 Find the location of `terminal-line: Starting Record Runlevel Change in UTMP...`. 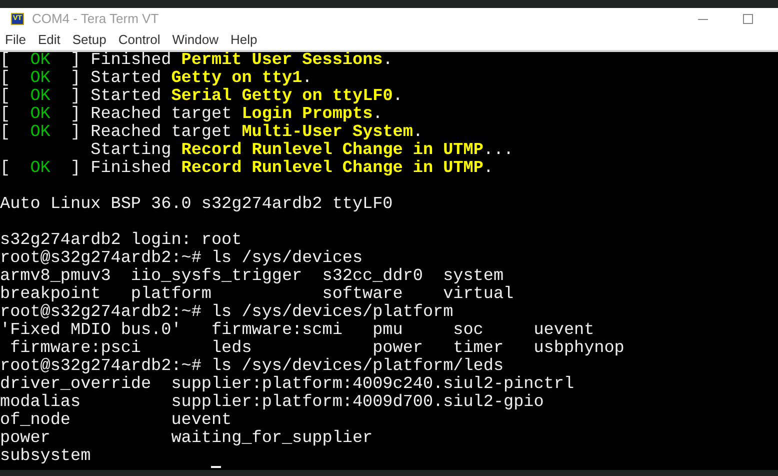

terminal-line: Starting Record Runlevel Change in UTMP... is located at coordinates (302, 151).